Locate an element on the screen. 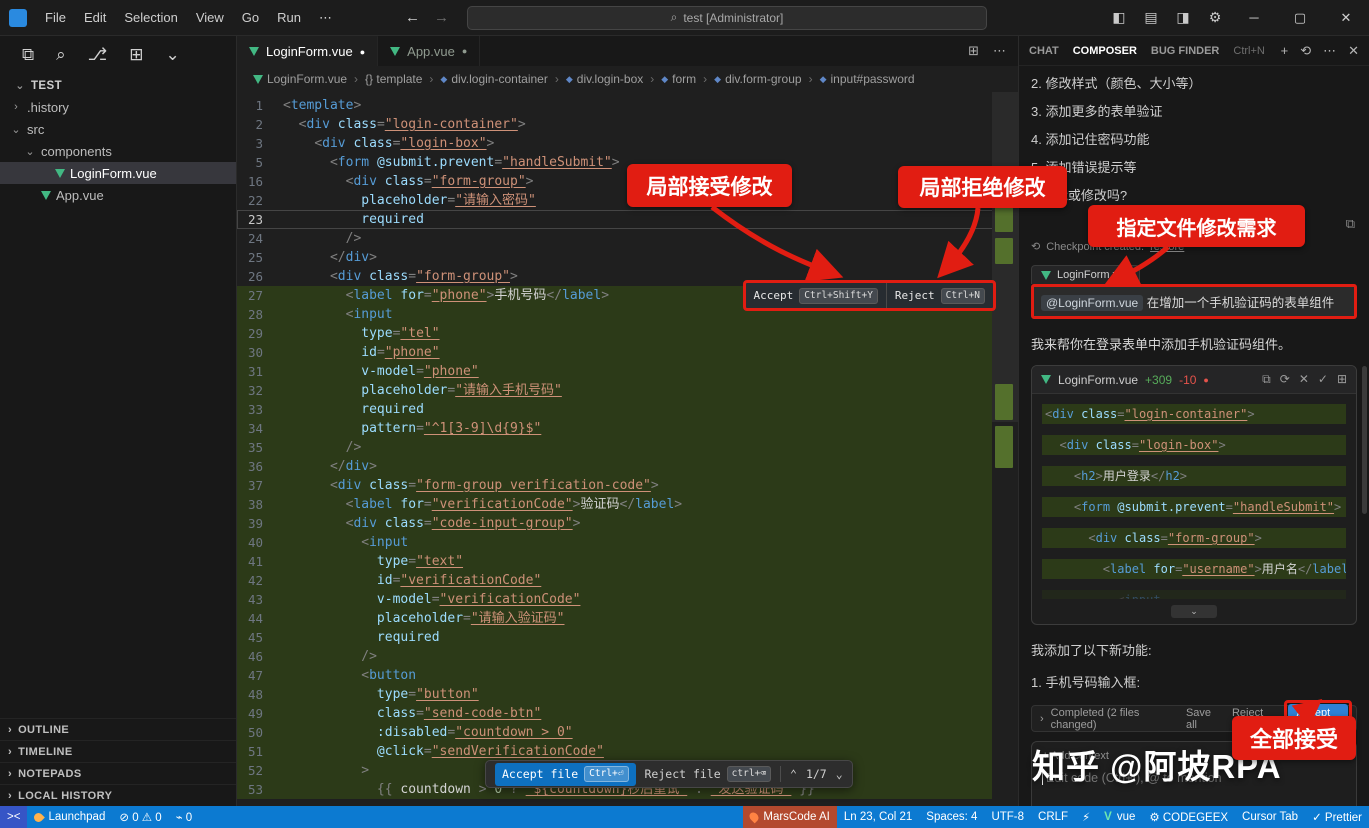 This screenshot has width=1369, height=828. code-line-30: 30 id="phone" is located at coordinates (627, 352).